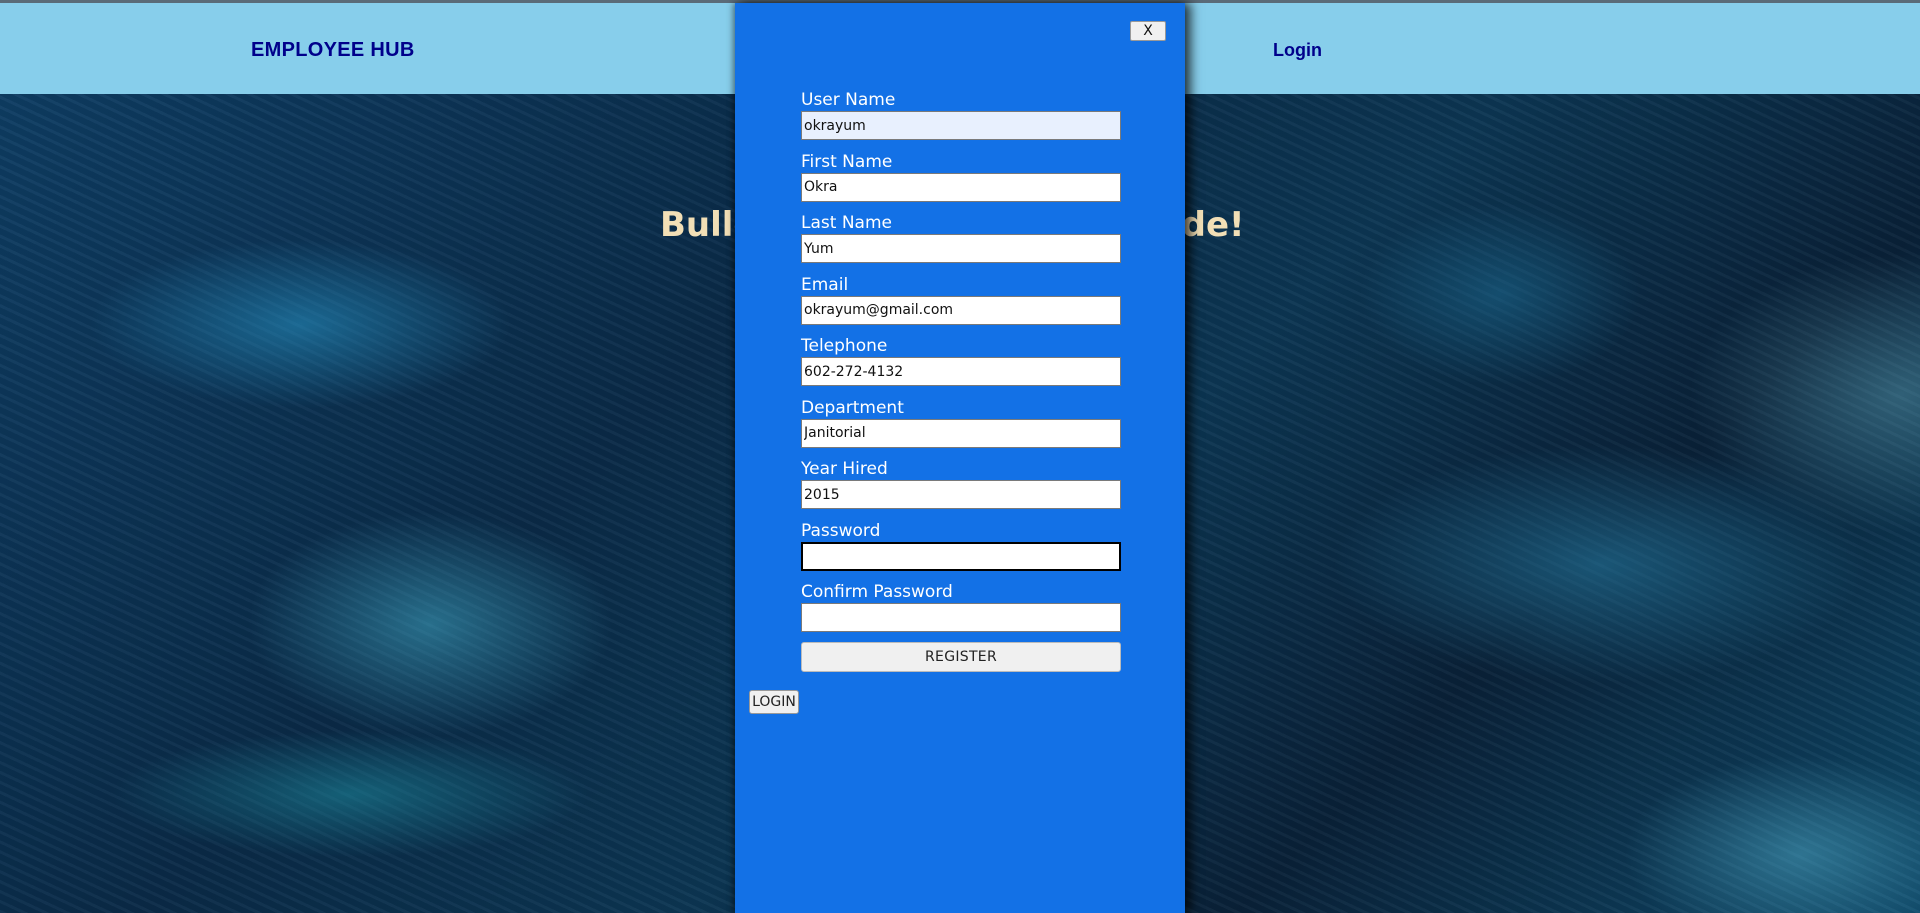  I want to click on close-modal-button: X, so click(1148, 31).